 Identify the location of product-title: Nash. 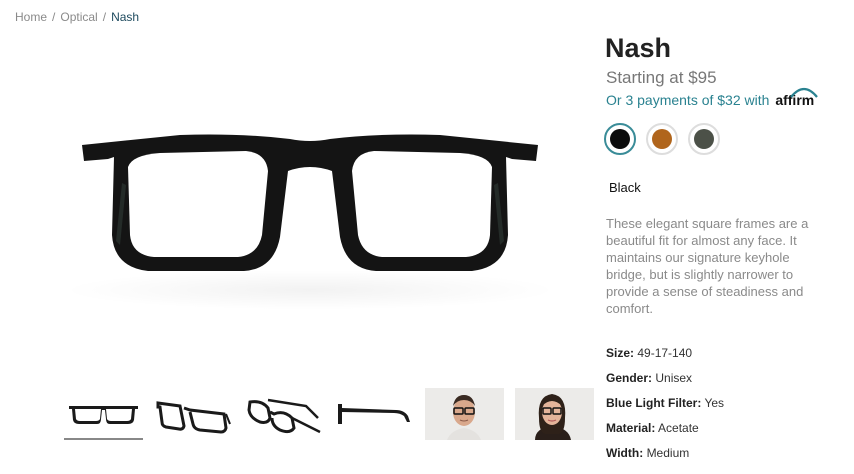
(638, 48).